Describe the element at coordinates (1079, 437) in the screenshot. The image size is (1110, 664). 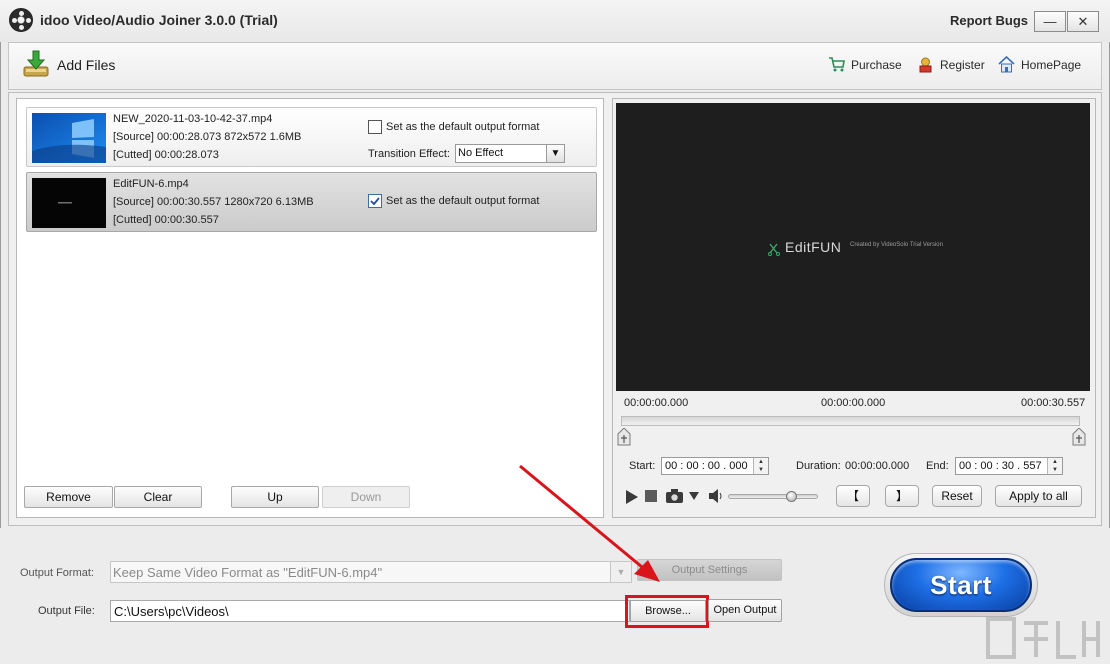
I see `end-marker-icon` at that location.